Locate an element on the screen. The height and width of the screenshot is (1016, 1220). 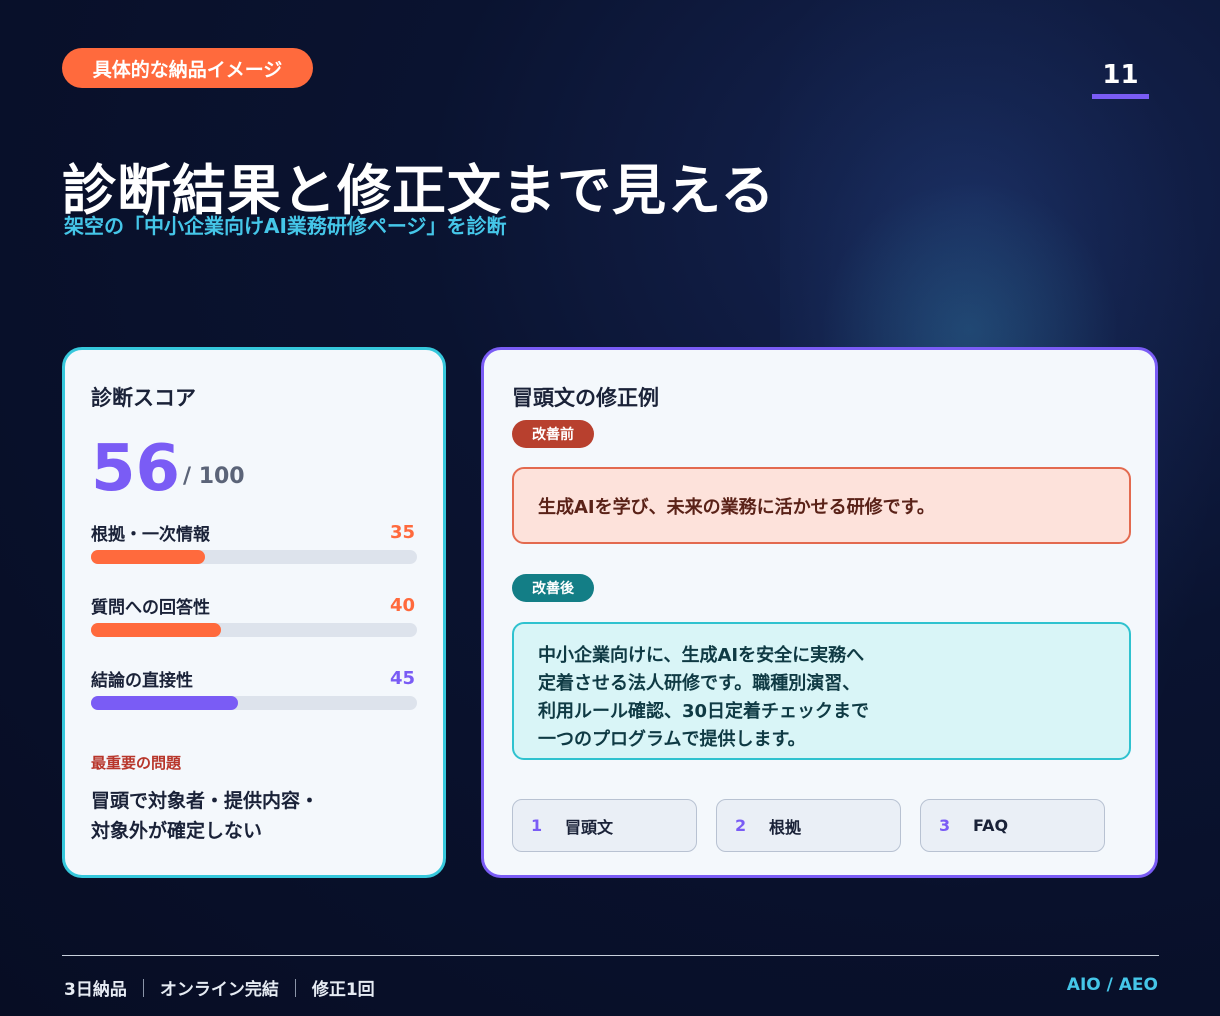
step-number: 2 is located at coordinates (741, 825).